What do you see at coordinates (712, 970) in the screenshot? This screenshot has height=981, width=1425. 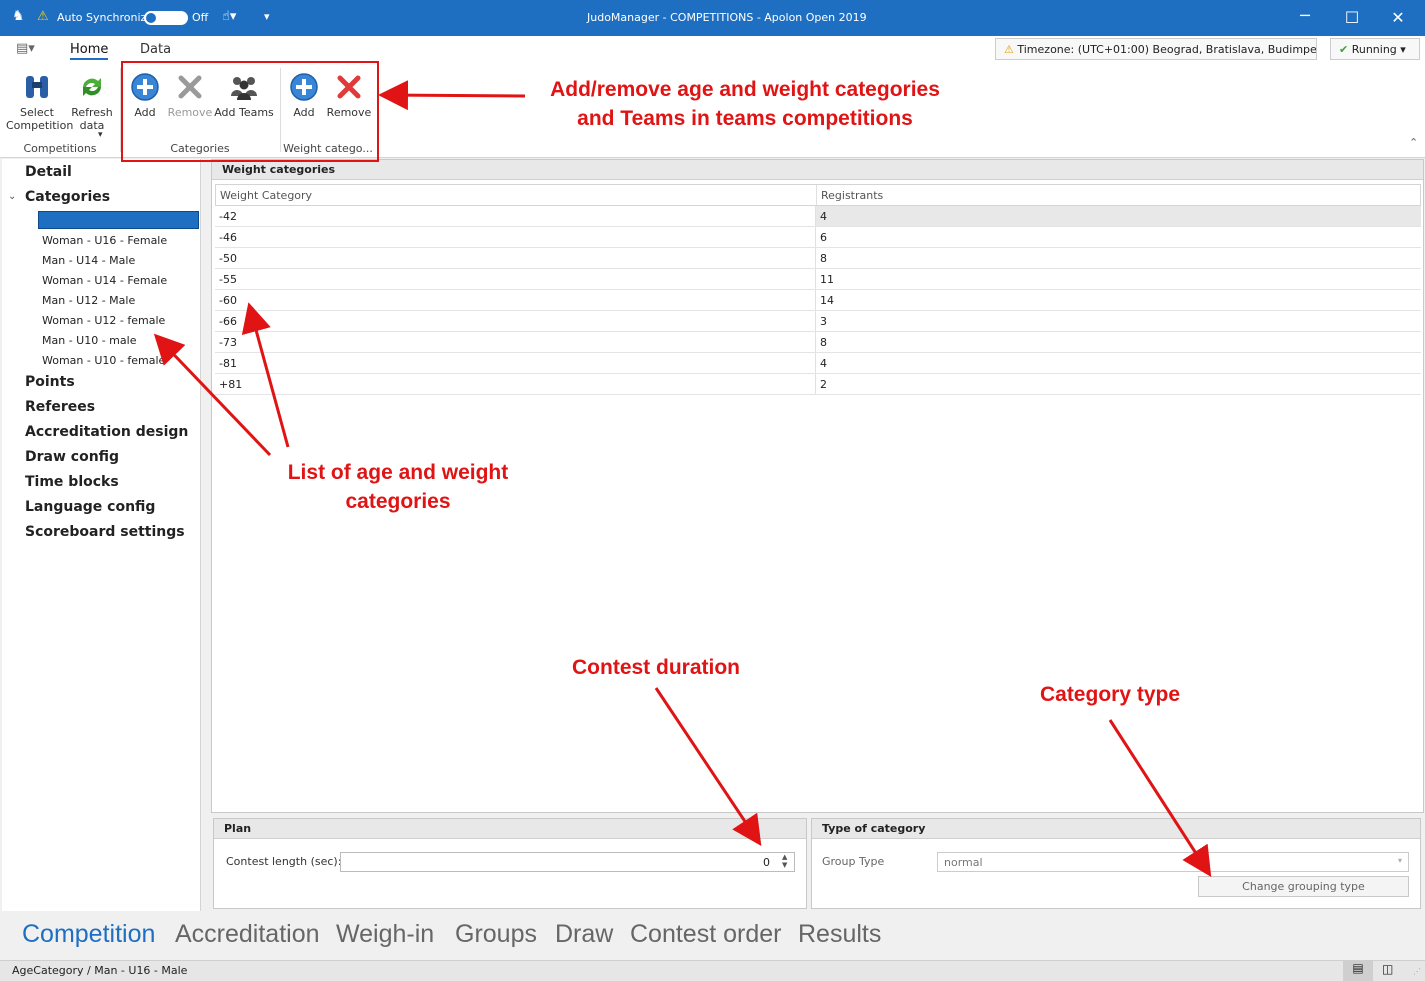 I see `status-bar: AgeCategory / Man - U16 - Male ▤ ◫ ⋰` at bounding box center [712, 970].